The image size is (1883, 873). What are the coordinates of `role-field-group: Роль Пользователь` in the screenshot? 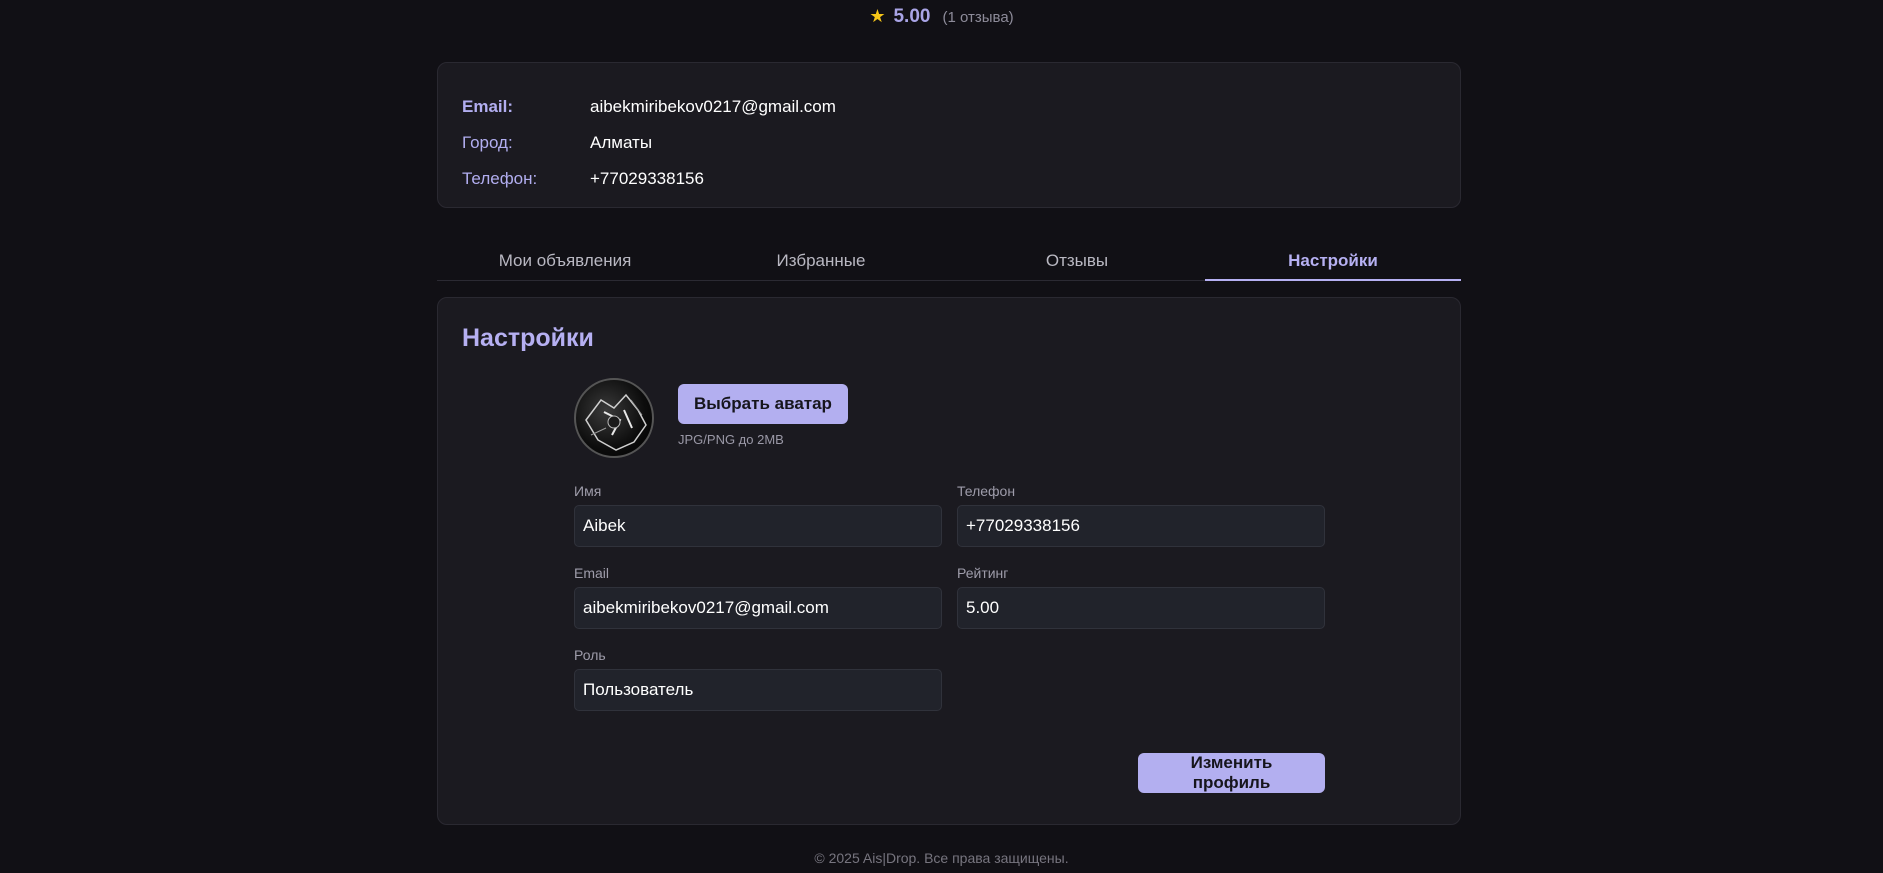 It's located at (758, 679).